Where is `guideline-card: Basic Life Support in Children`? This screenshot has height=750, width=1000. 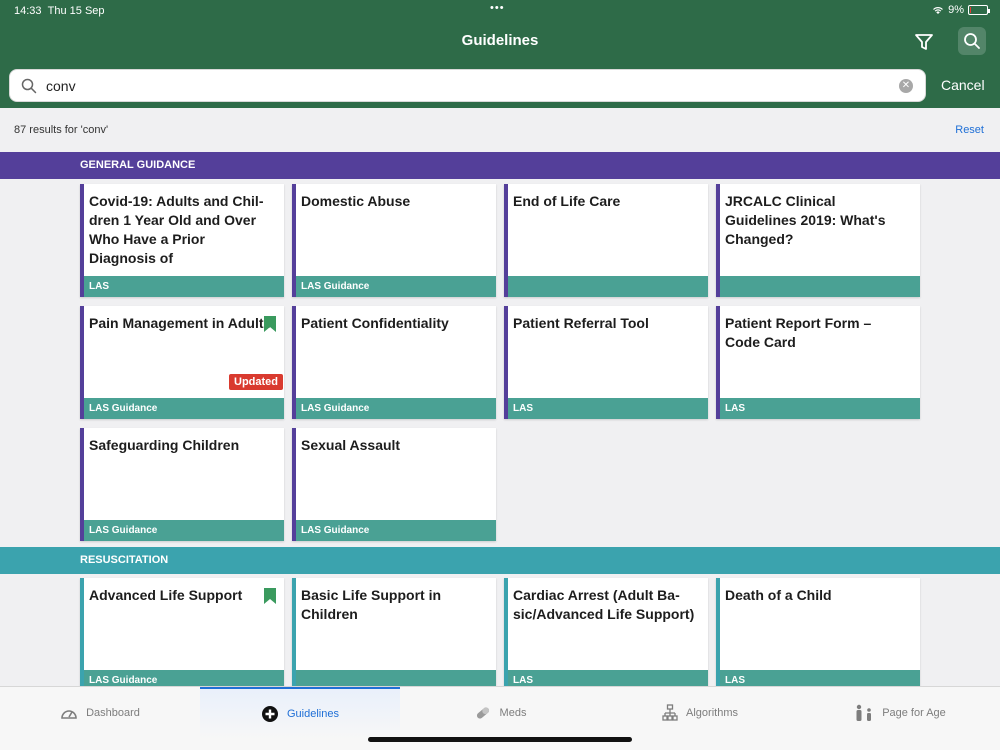
guideline-card: Basic Life Support in Children is located at coordinates (394, 634).